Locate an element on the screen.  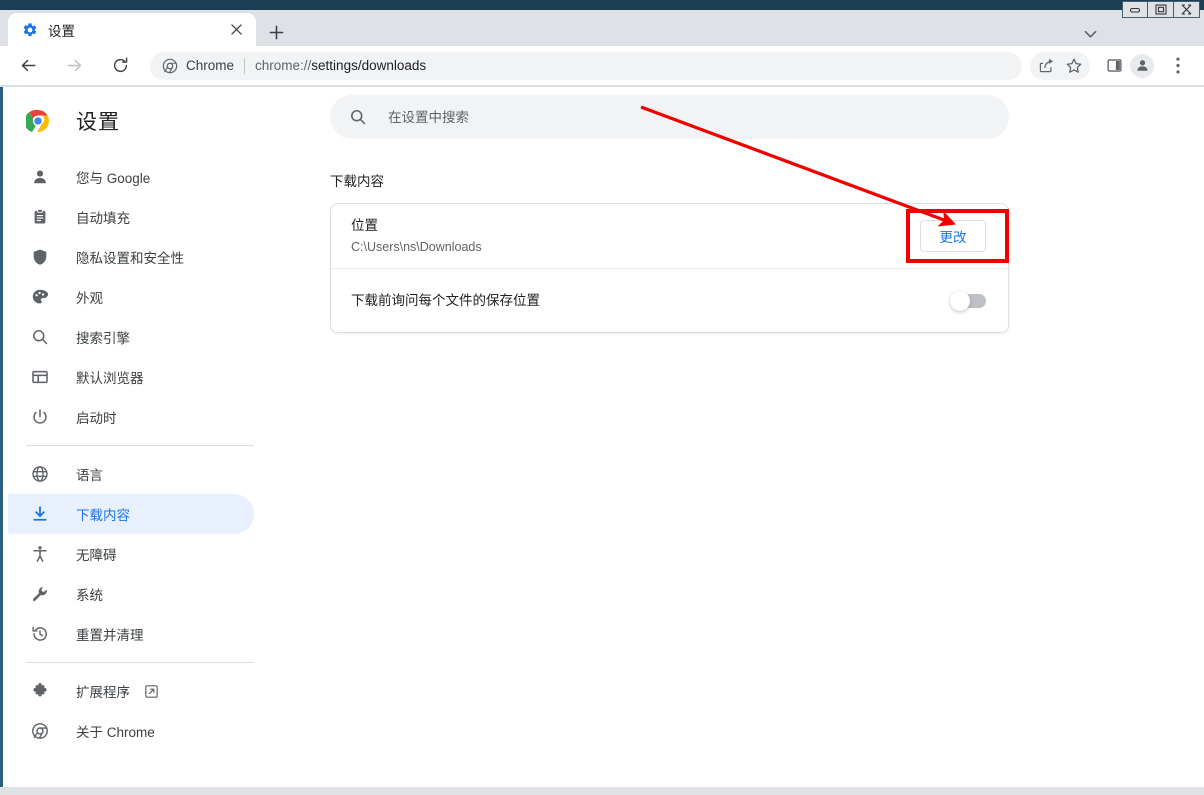
chrome-logo-icon is located at coordinates (37, 120).